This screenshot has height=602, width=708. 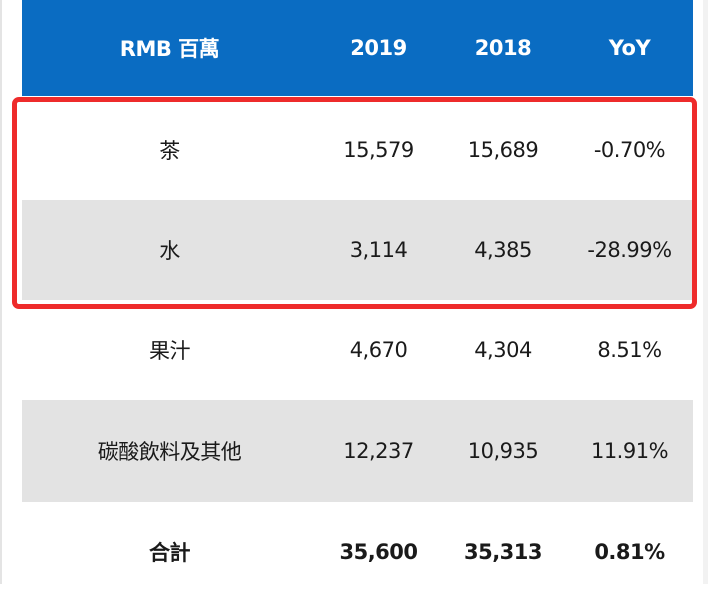 I want to click on row-value-2019: 35,600, so click(x=378, y=552).